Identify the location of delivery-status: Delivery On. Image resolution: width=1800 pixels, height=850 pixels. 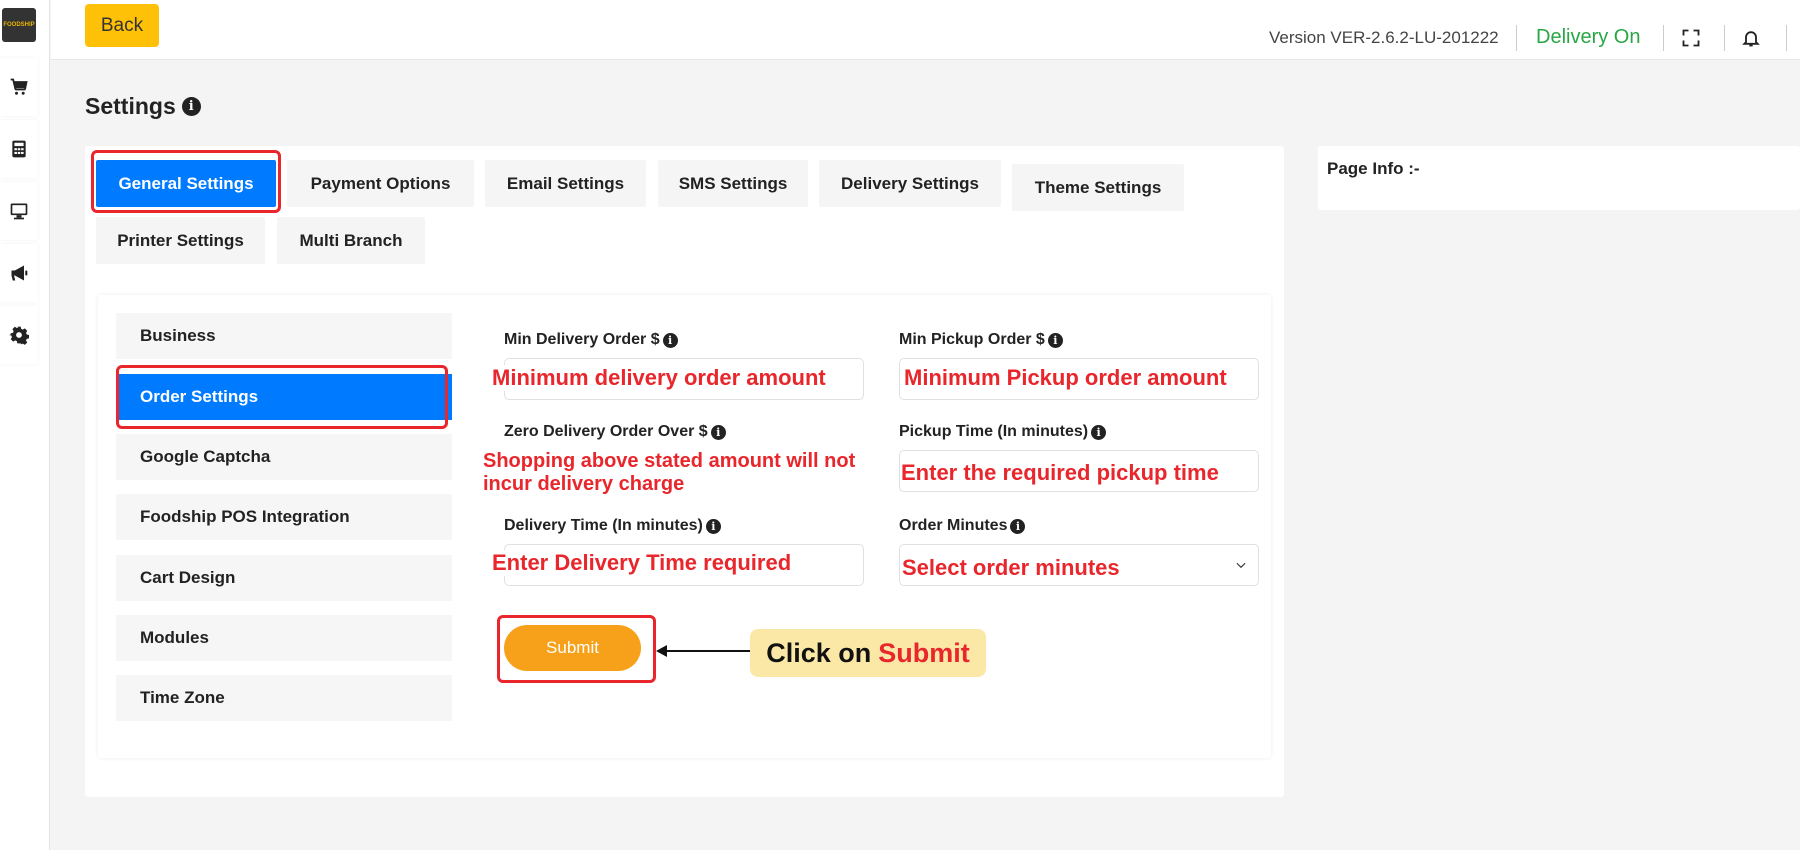
(1588, 37).